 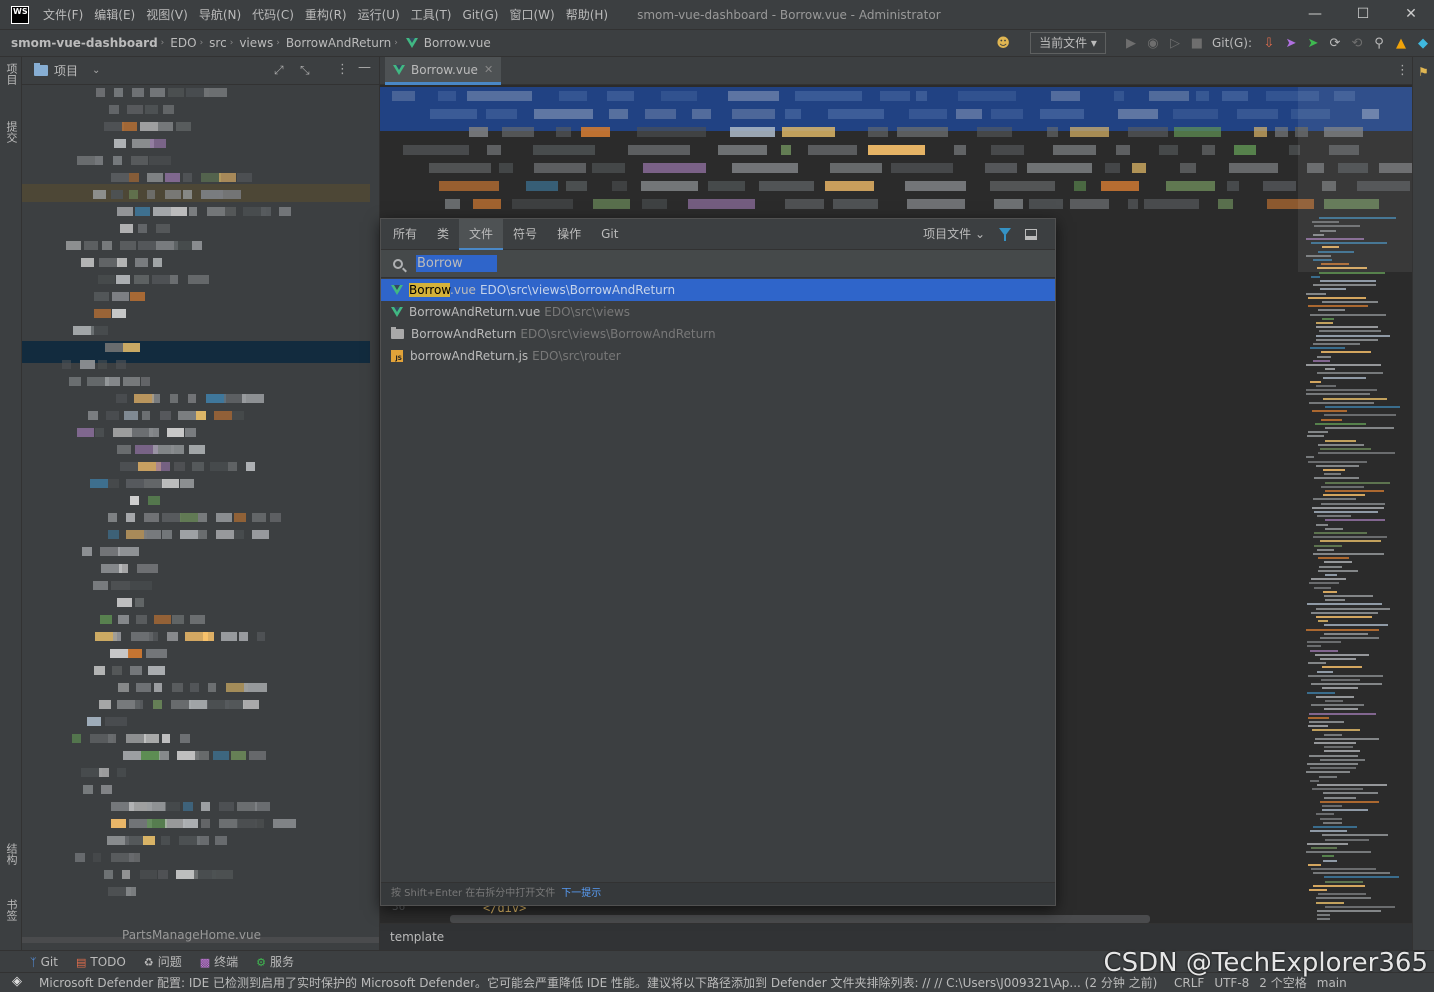 I want to click on collapse-all-icon: ⤡, so click(x=305, y=70).